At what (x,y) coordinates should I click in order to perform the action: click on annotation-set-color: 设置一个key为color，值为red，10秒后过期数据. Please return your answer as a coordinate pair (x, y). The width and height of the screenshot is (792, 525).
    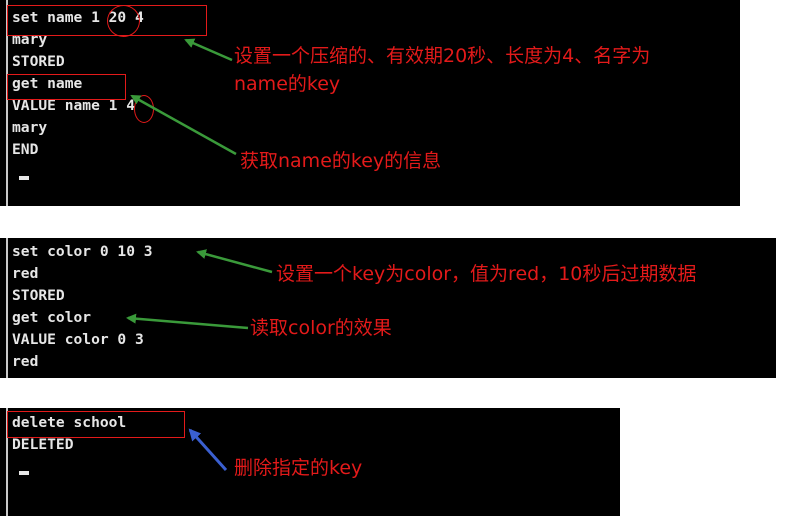
    Looking at the image, I should click on (486, 274).